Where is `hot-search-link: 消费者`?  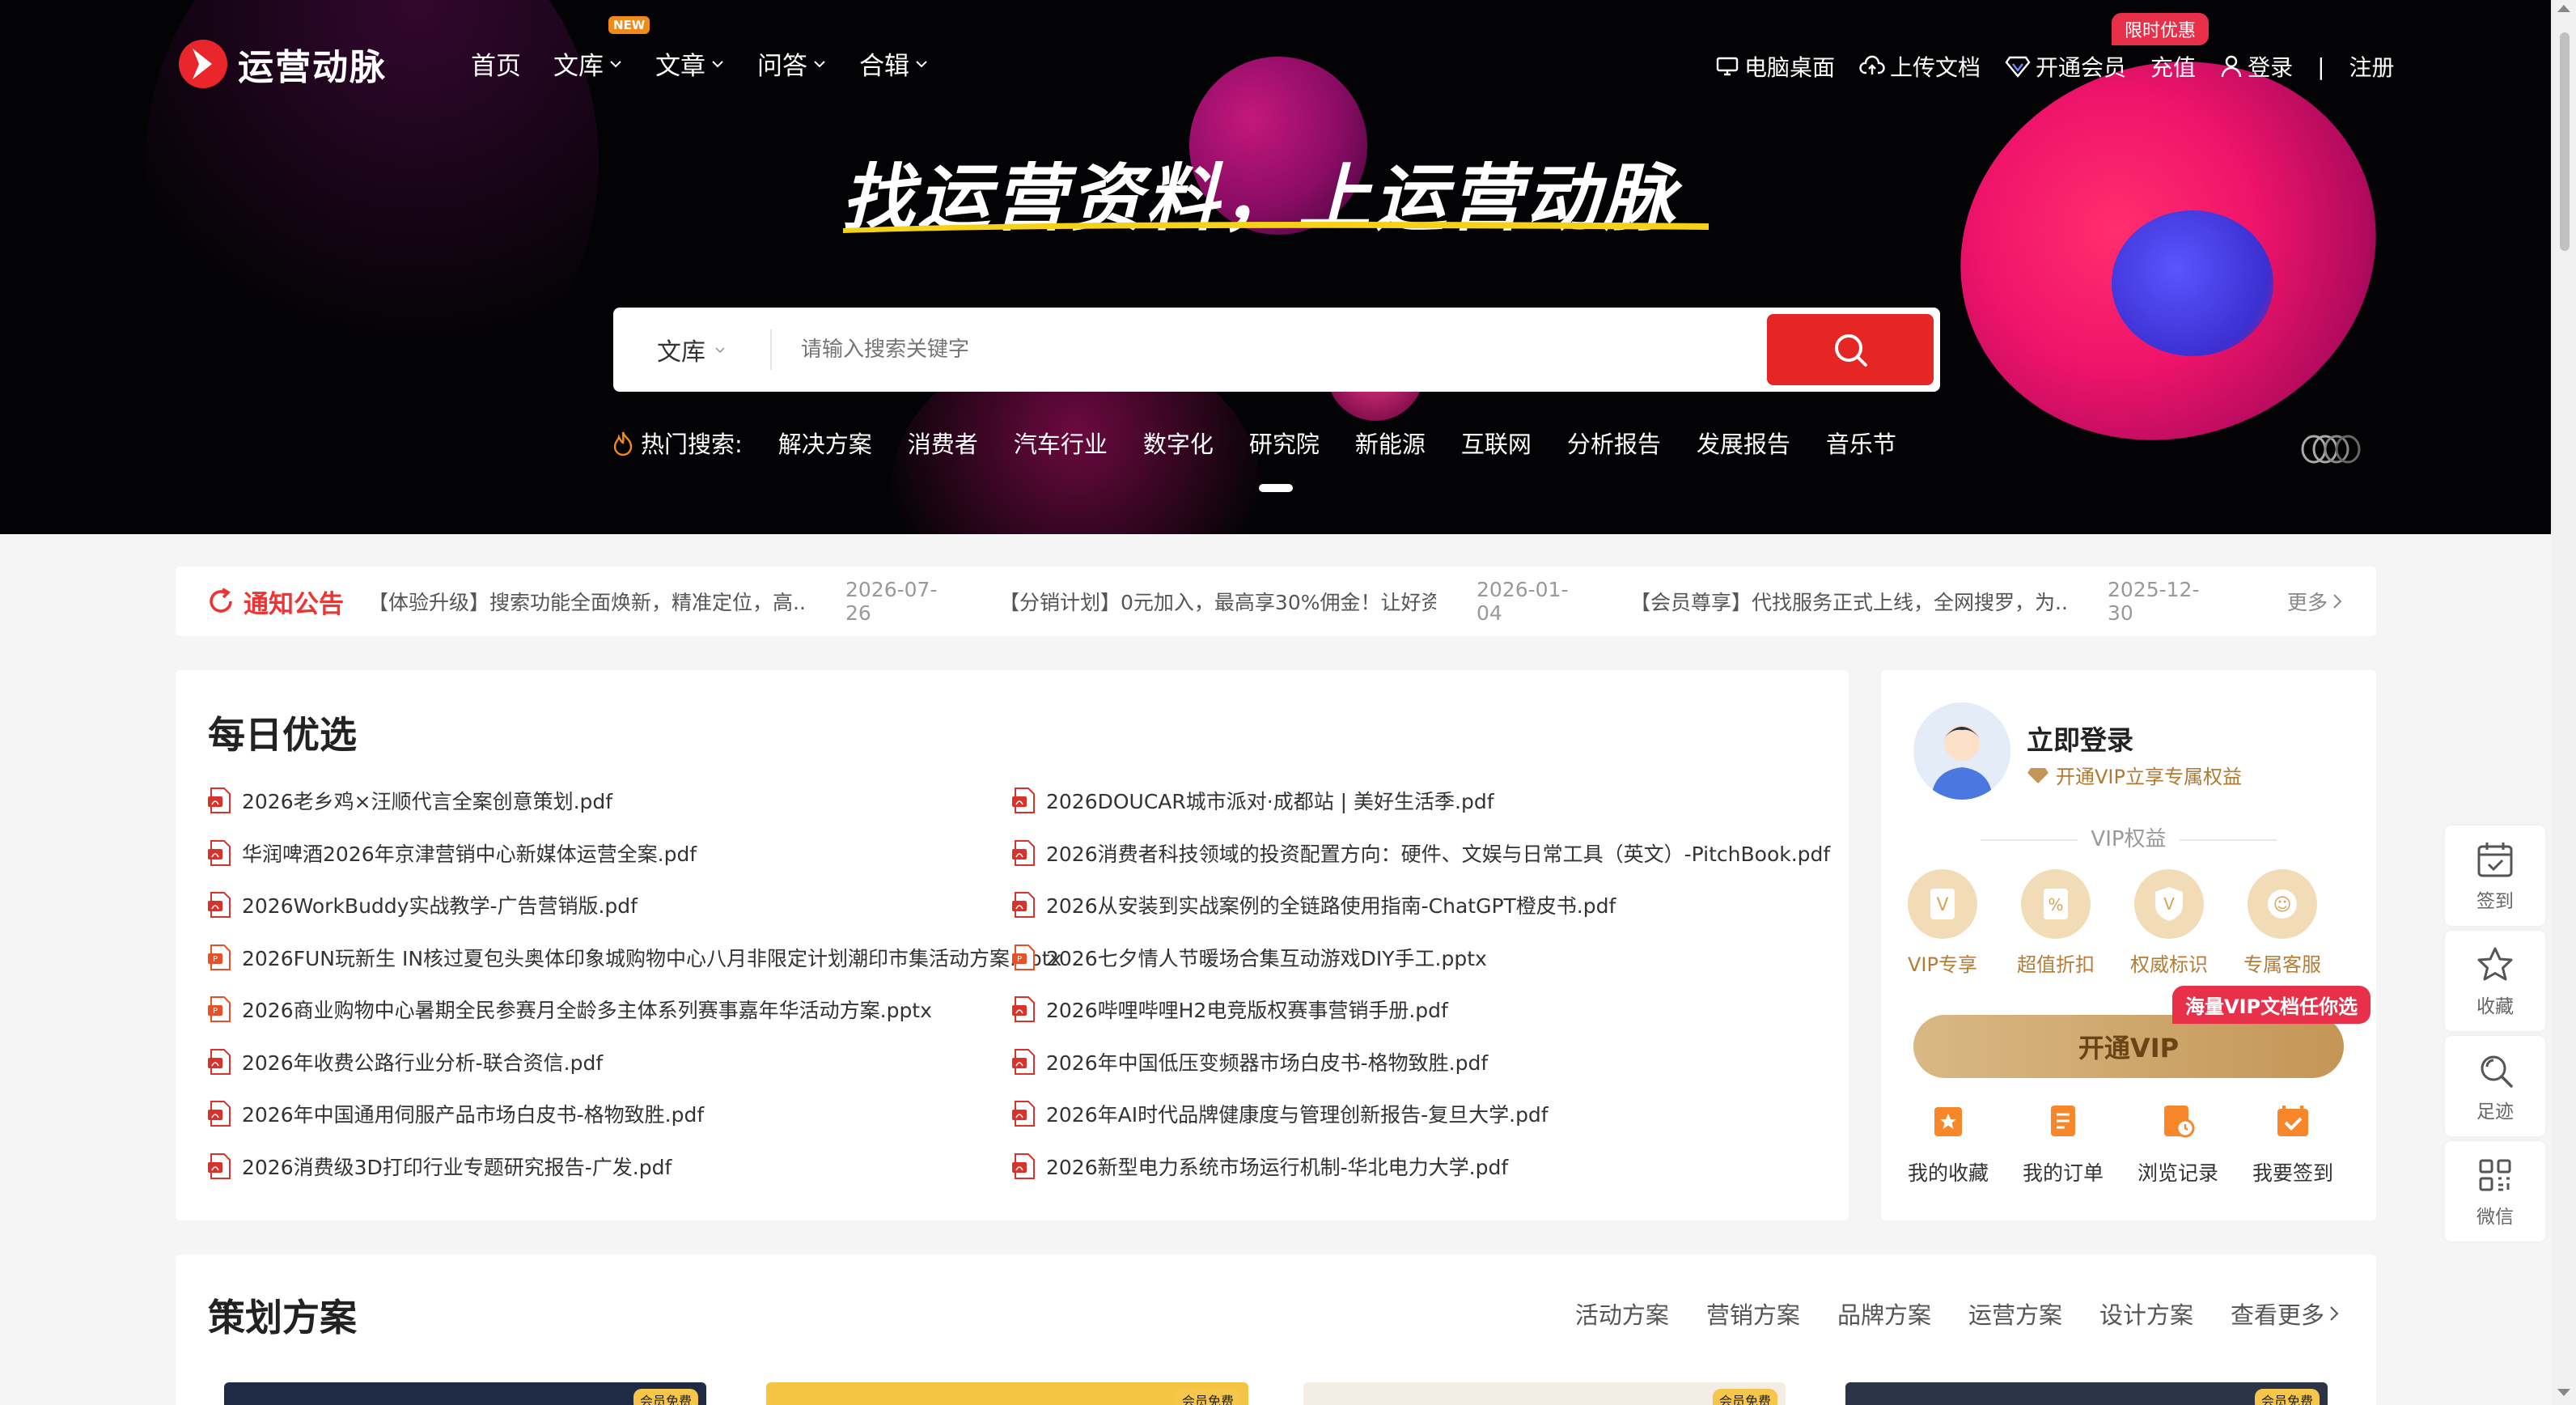 hot-search-link: 消费者 is located at coordinates (943, 443).